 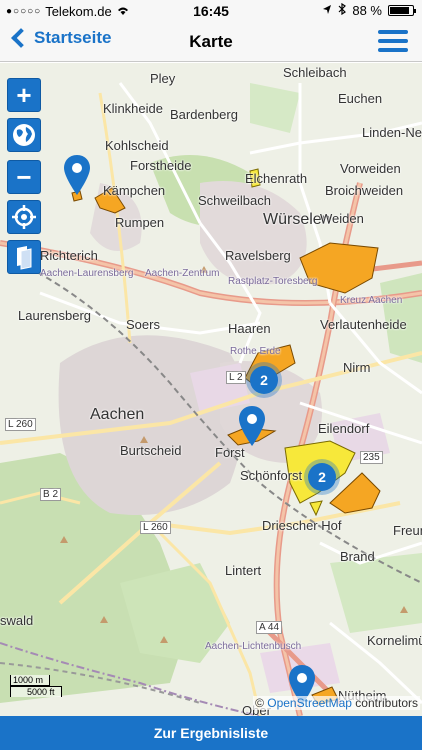 What do you see at coordinates (163, 78) in the screenshot?
I see `map-label: Pley` at bounding box center [163, 78].